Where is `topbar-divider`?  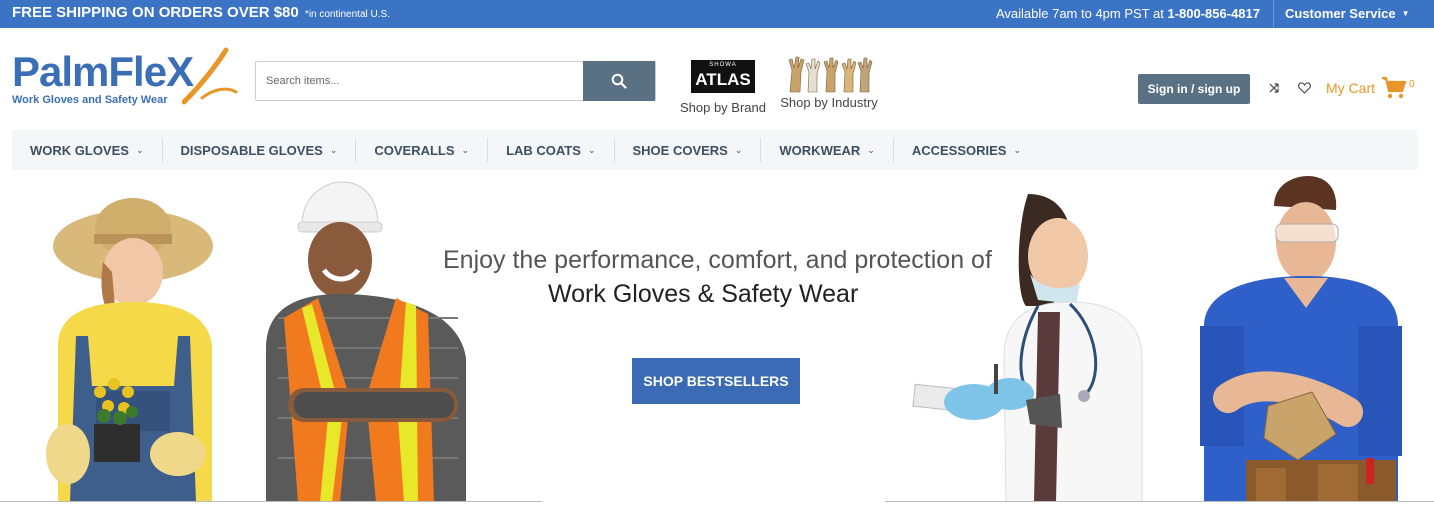 topbar-divider is located at coordinates (1273, 14).